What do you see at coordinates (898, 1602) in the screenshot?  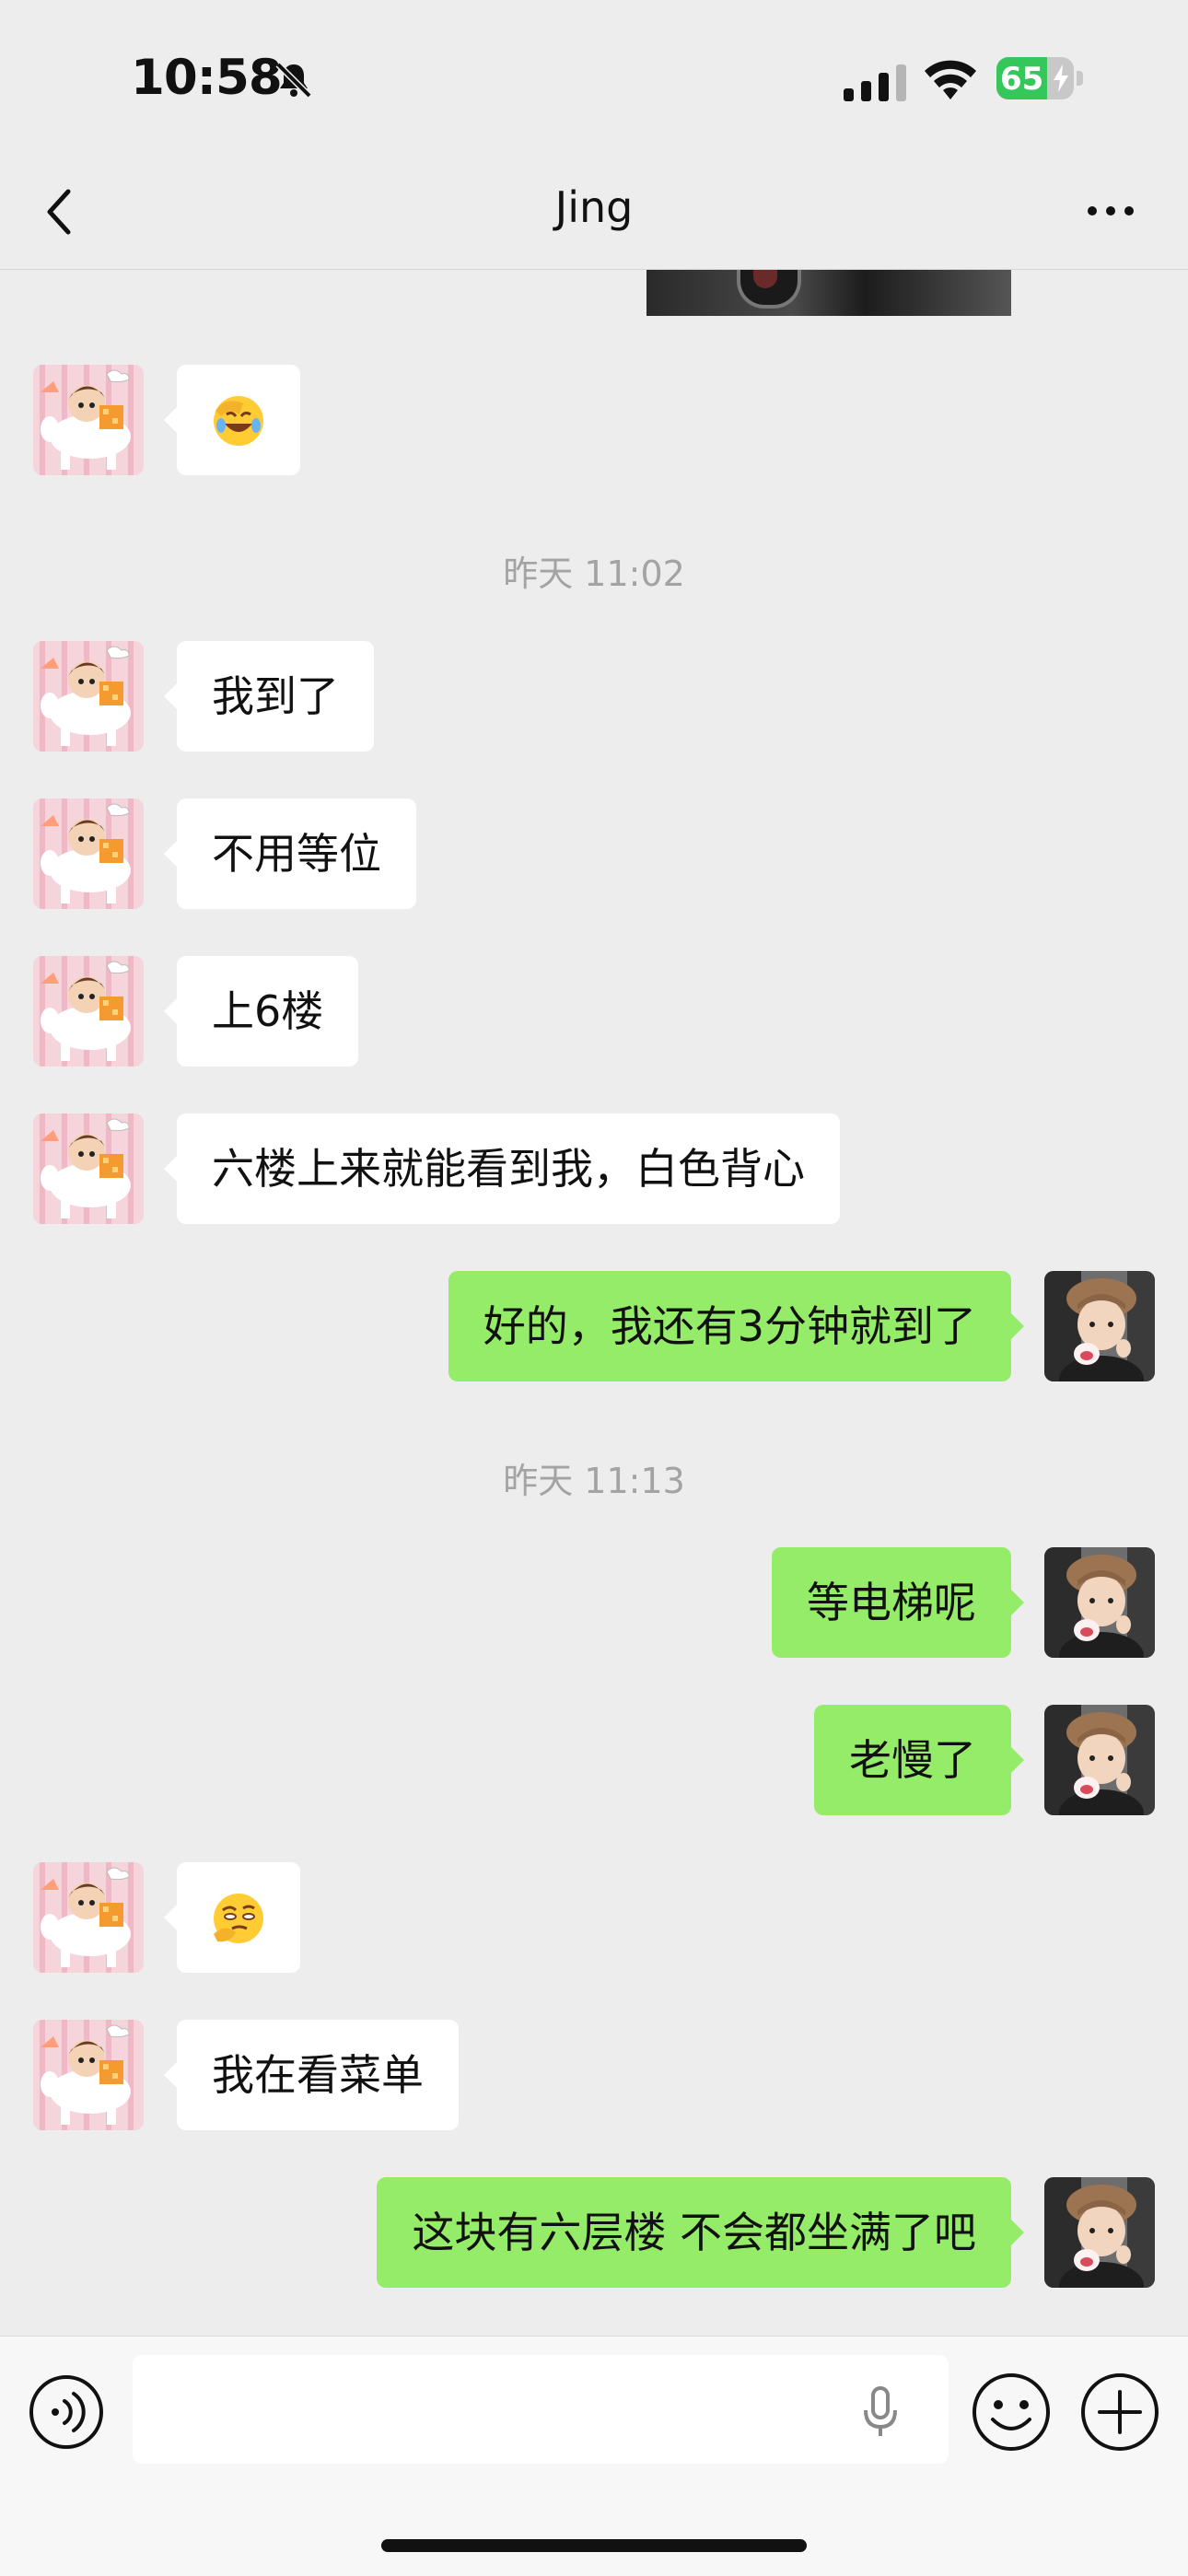 I see `message-bubble: 等电梯呢` at bounding box center [898, 1602].